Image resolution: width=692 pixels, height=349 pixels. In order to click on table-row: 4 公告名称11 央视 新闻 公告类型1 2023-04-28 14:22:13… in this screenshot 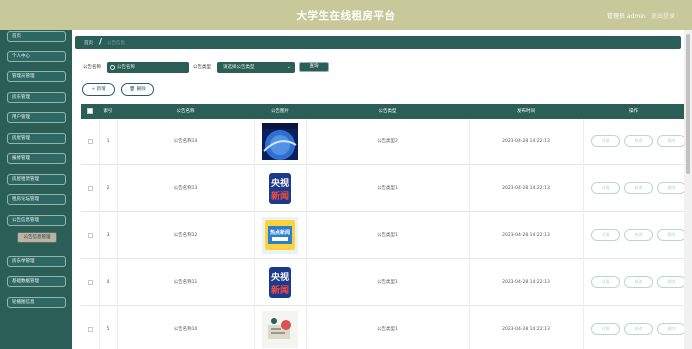, I will do `click(383, 283)`.